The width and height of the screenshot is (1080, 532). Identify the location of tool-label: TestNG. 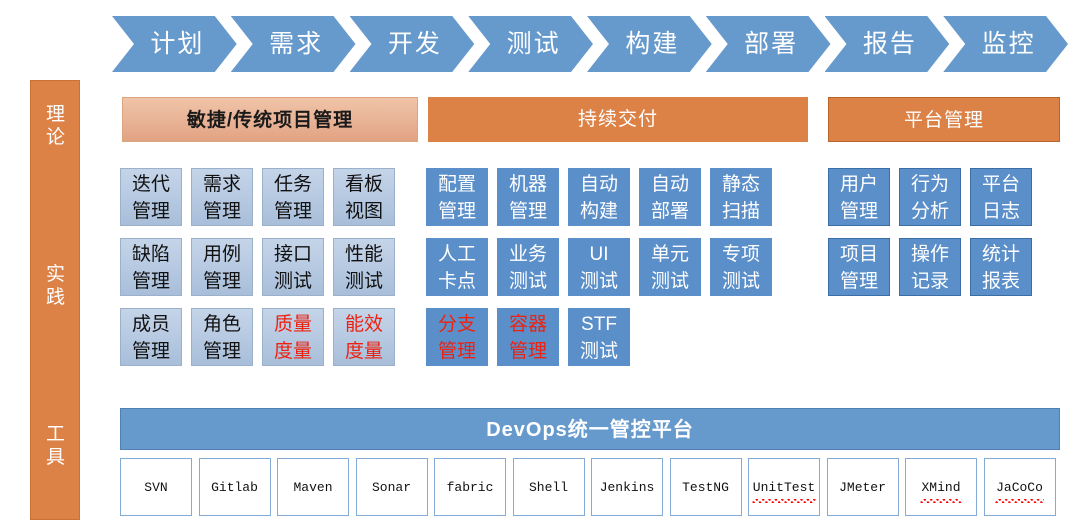
(705, 487).